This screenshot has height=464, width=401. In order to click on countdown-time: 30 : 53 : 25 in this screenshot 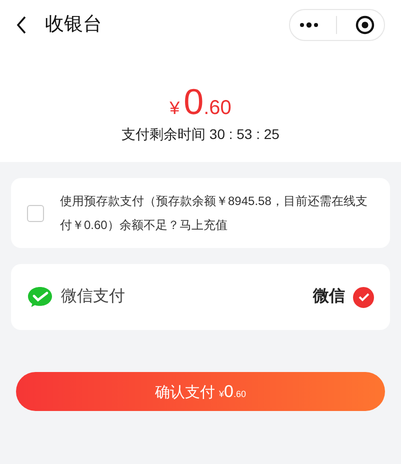, I will do `click(244, 134)`.